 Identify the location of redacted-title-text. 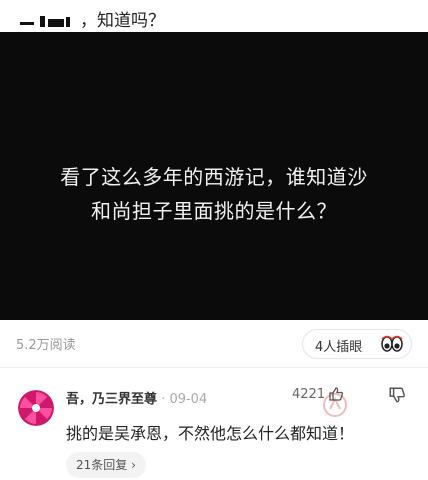
(45, 21).